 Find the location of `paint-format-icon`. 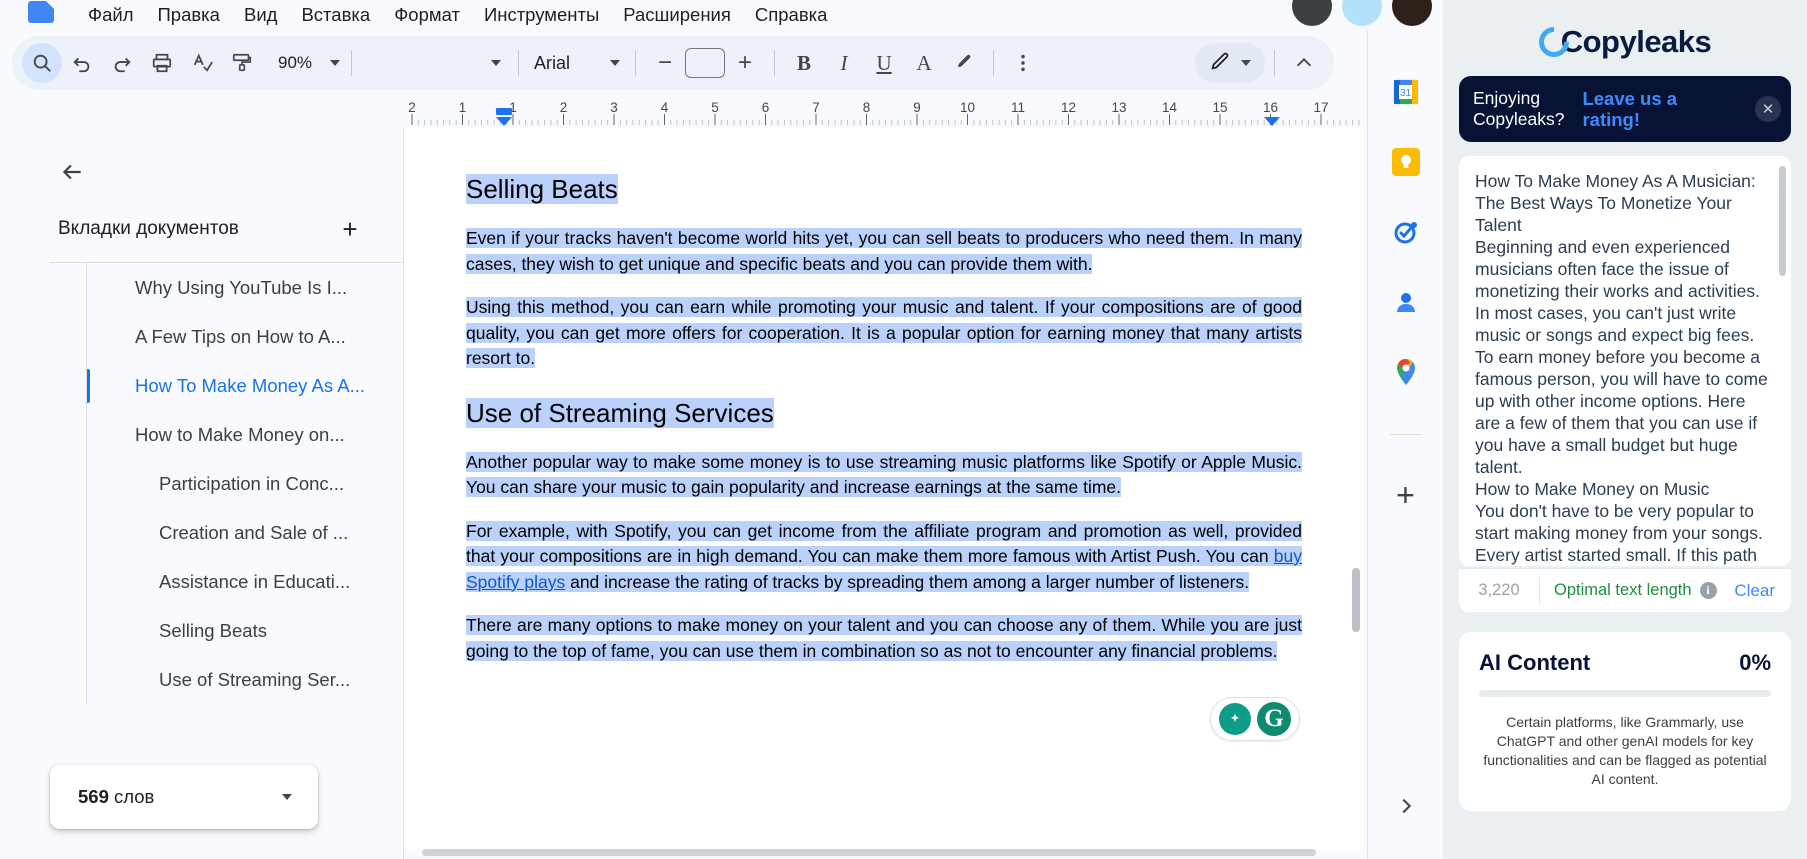

paint-format-icon is located at coordinates (242, 63).